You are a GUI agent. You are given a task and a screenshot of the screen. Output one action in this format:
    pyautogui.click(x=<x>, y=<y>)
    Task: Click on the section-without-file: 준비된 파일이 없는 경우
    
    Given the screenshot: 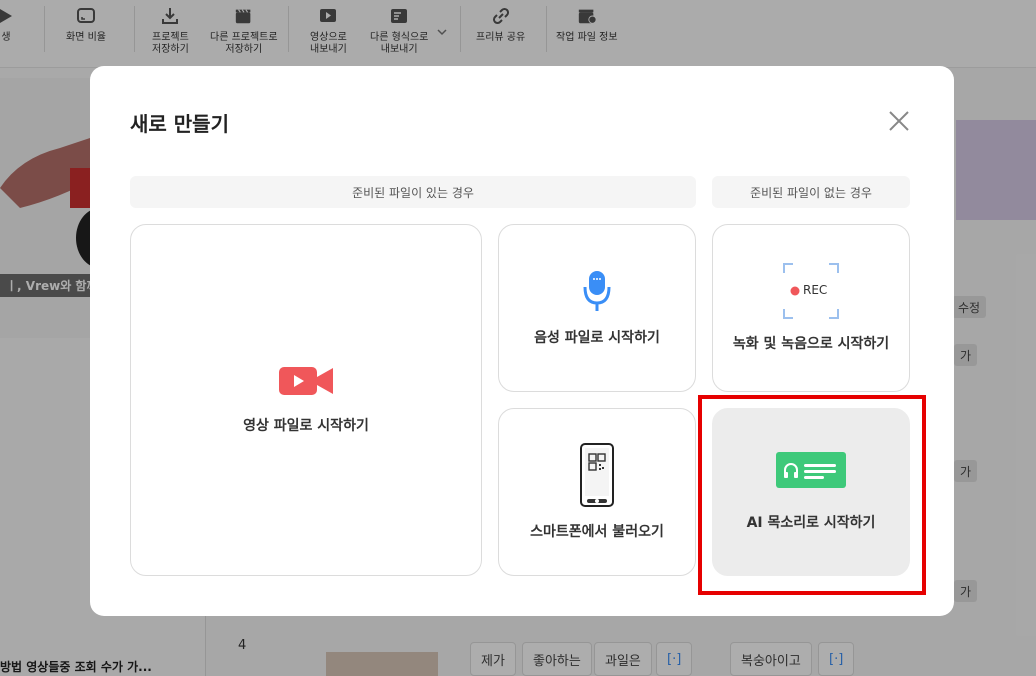 What is the action you would take?
    pyautogui.click(x=811, y=192)
    